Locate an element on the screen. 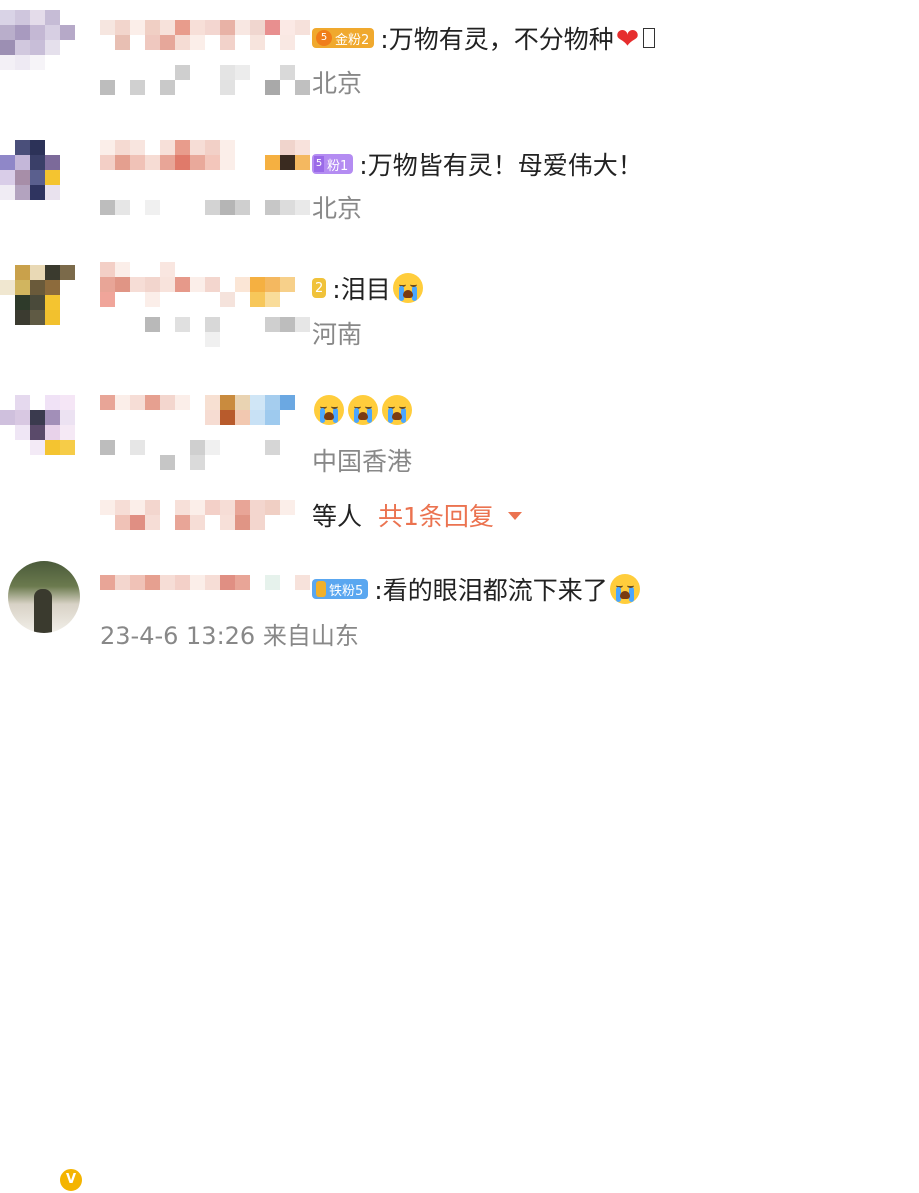 Image resolution: width=919 pixels, height=1193 pixels. comment-content: 5 金粉2 :万物有灵，不分物种 ❤ is located at coordinates (484, 38).